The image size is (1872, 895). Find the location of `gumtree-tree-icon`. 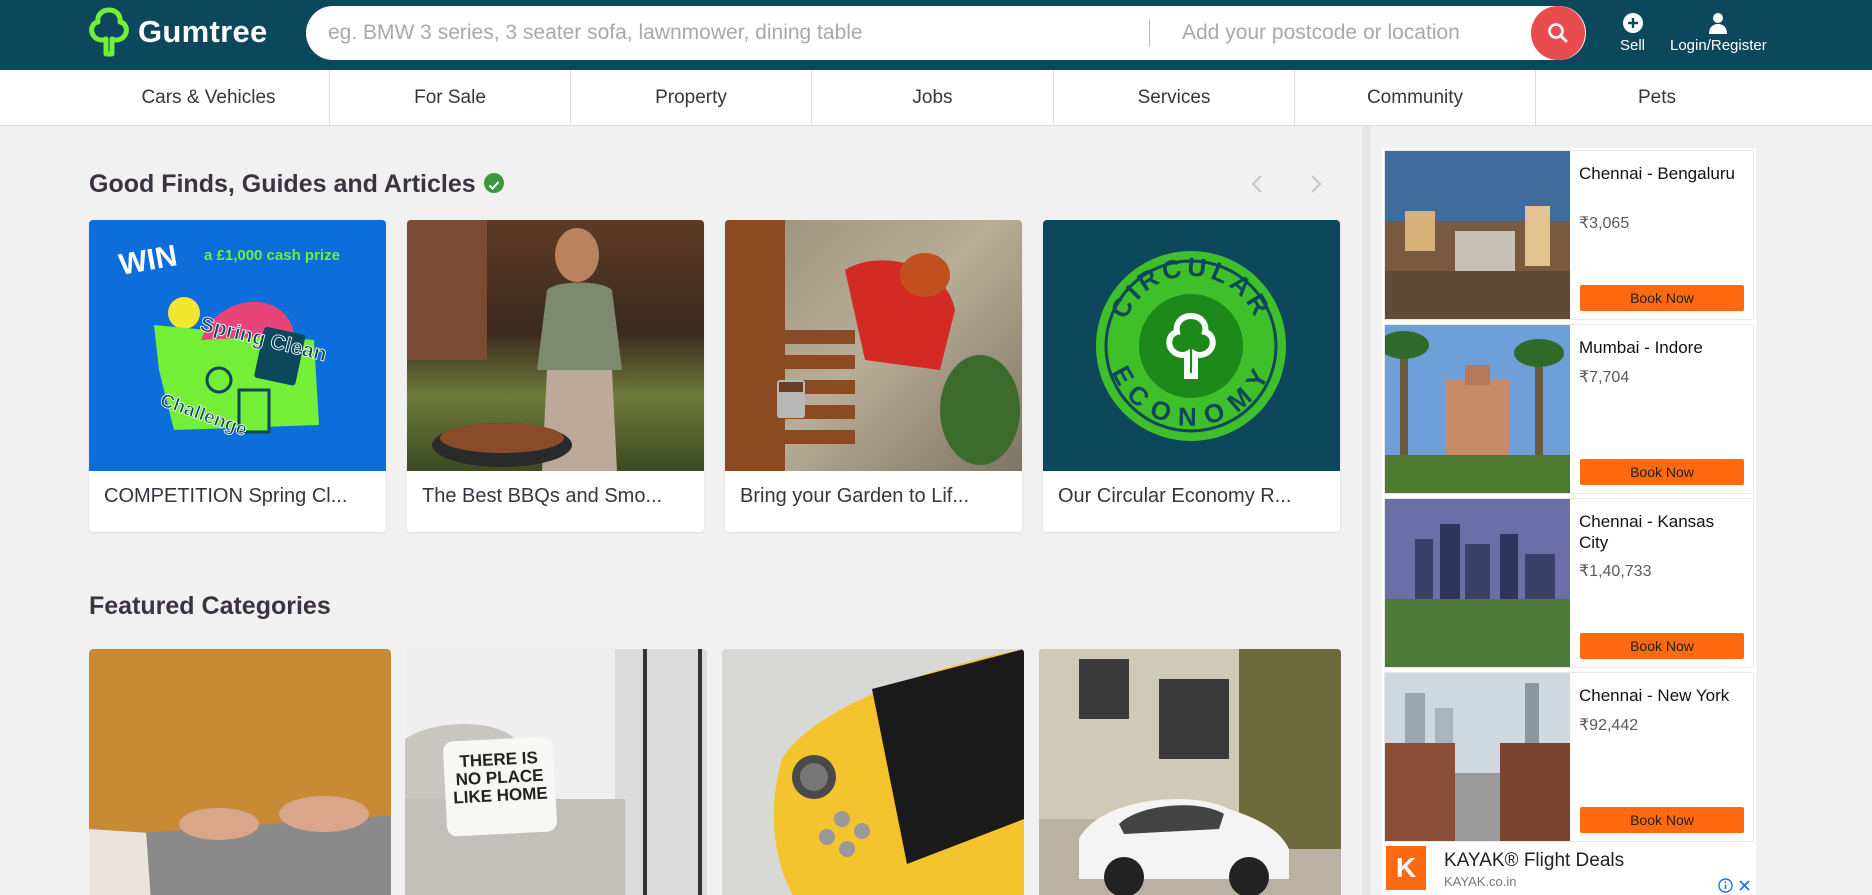

gumtree-tree-icon is located at coordinates (109, 32).